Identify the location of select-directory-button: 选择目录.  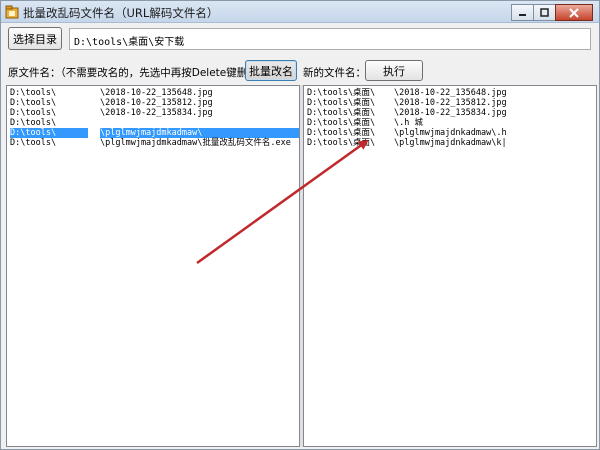
(35, 38).